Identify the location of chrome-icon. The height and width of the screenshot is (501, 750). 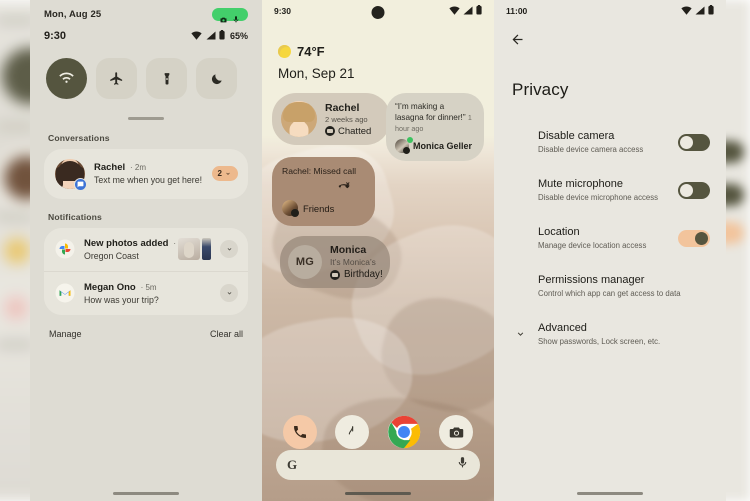
(404, 432).